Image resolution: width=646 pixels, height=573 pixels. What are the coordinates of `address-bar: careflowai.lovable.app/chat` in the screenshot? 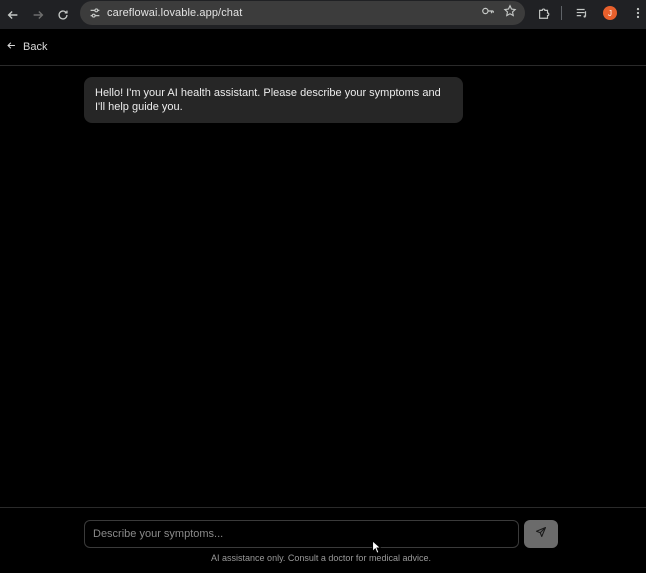 It's located at (302, 13).